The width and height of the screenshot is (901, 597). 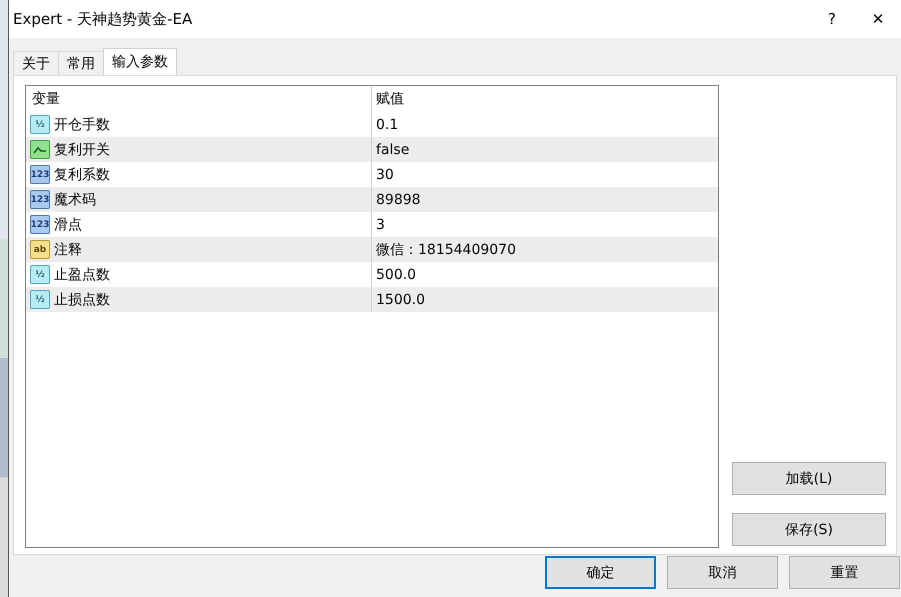 I want to click on parameter-name: 复利开关, so click(x=82, y=149).